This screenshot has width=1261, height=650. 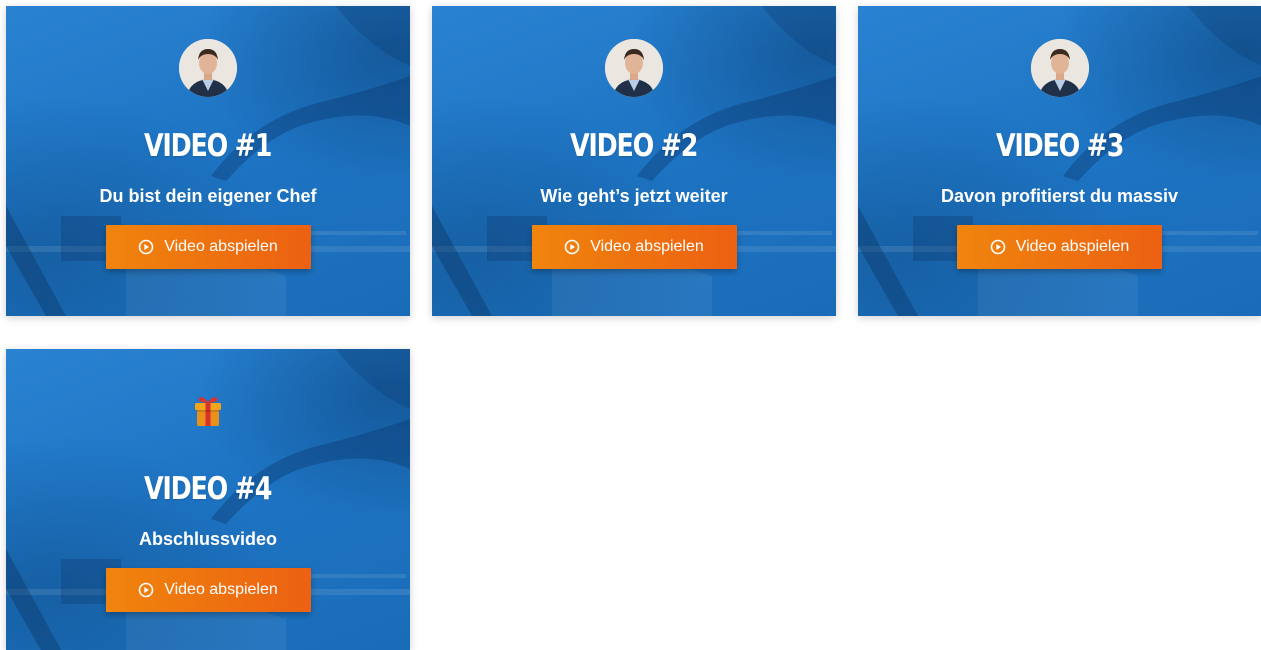 I want to click on video-subtitle: Du bist dein eigener Chef, so click(x=208, y=196).